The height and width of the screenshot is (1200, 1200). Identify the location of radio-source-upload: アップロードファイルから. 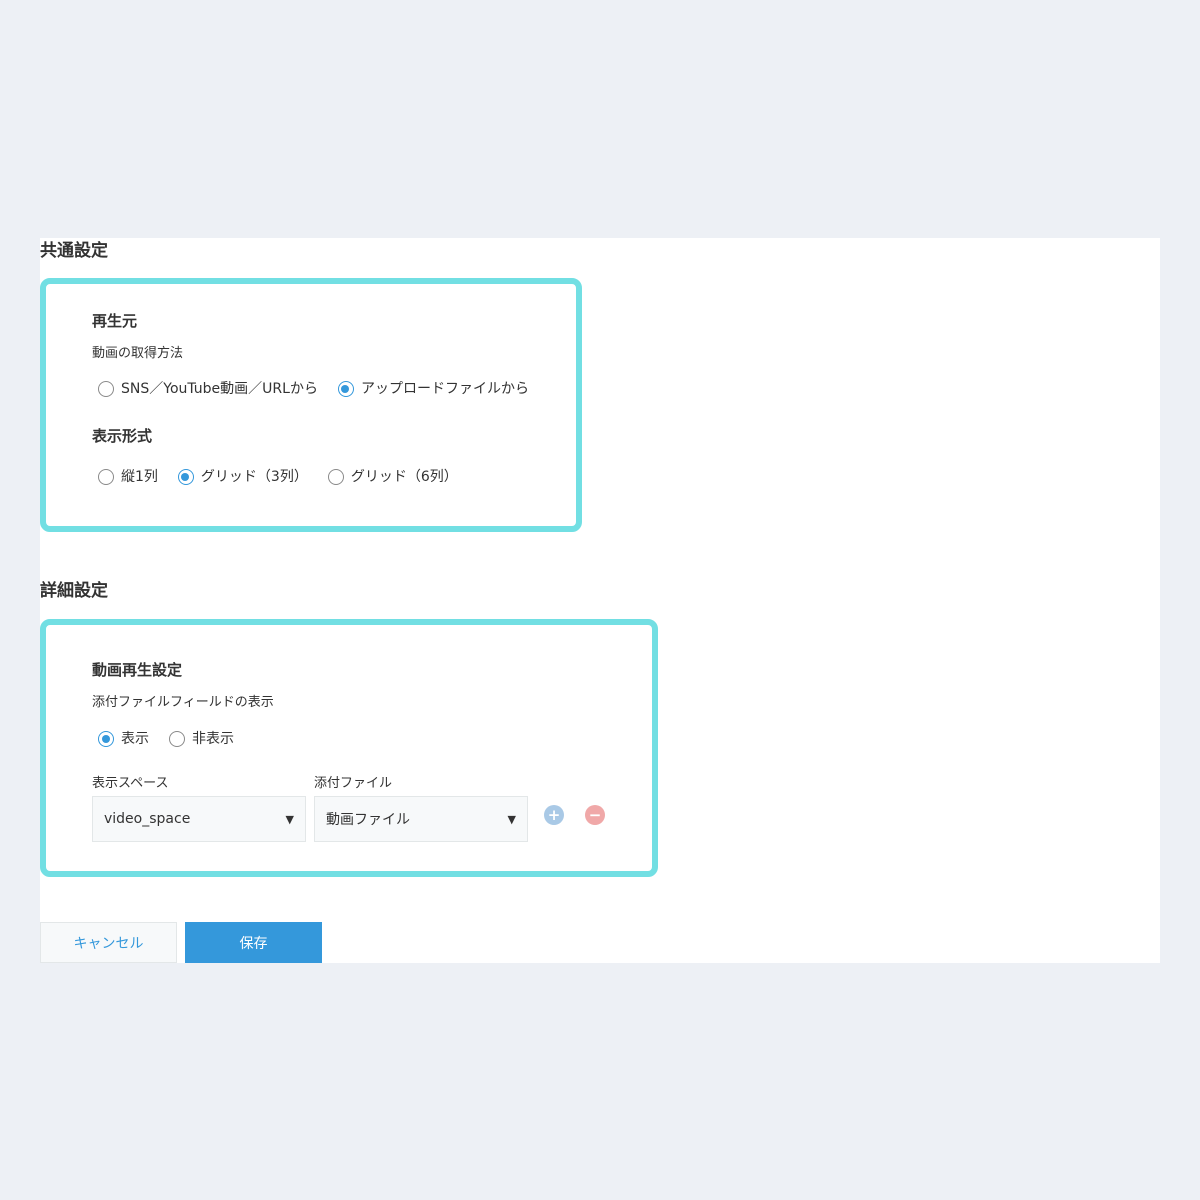
(433, 389).